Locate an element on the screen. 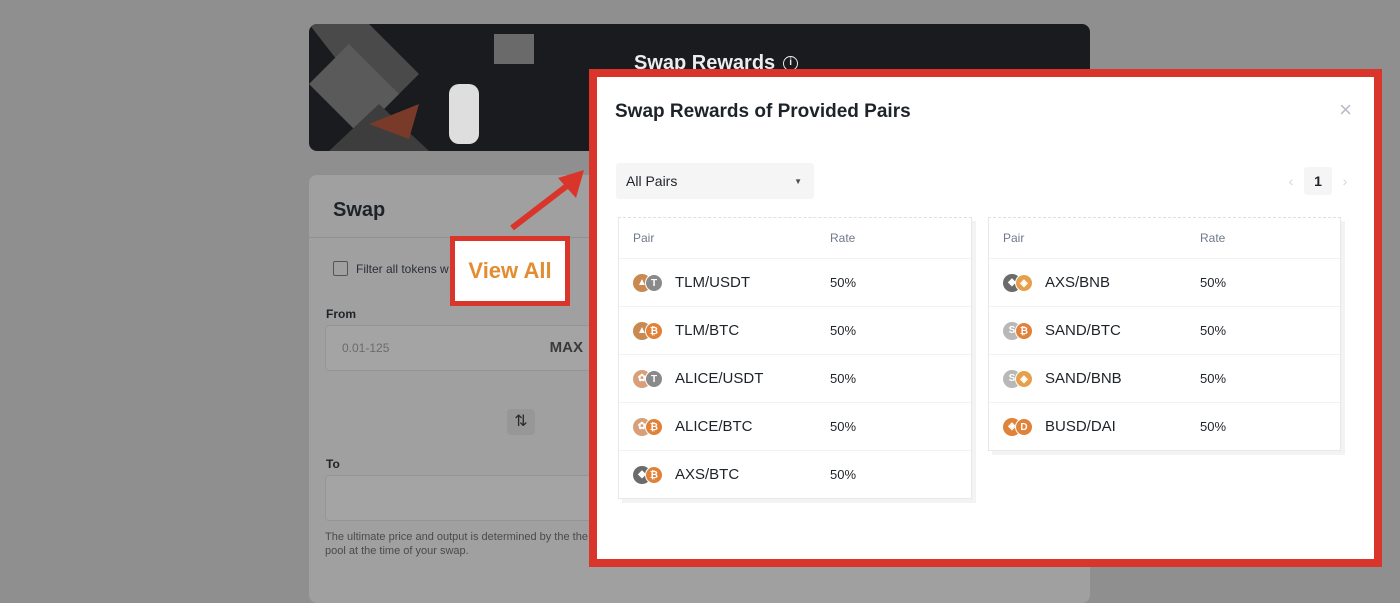  busd-dai-token-icon: ◈ D is located at coordinates (1019, 427).